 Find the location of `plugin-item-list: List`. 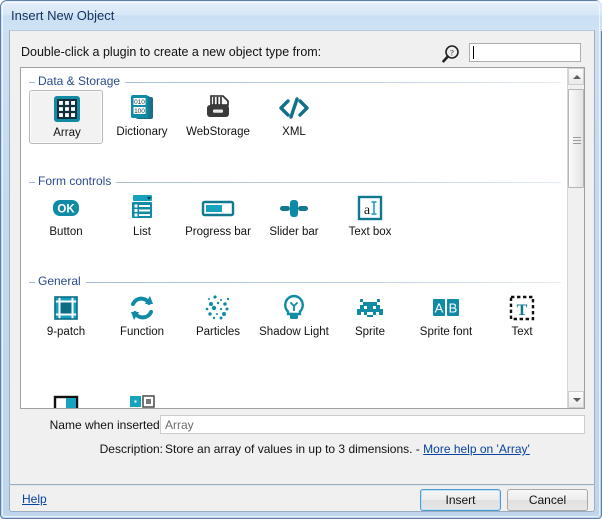

plugin-item-list: List is located at coordinates (142, 217).